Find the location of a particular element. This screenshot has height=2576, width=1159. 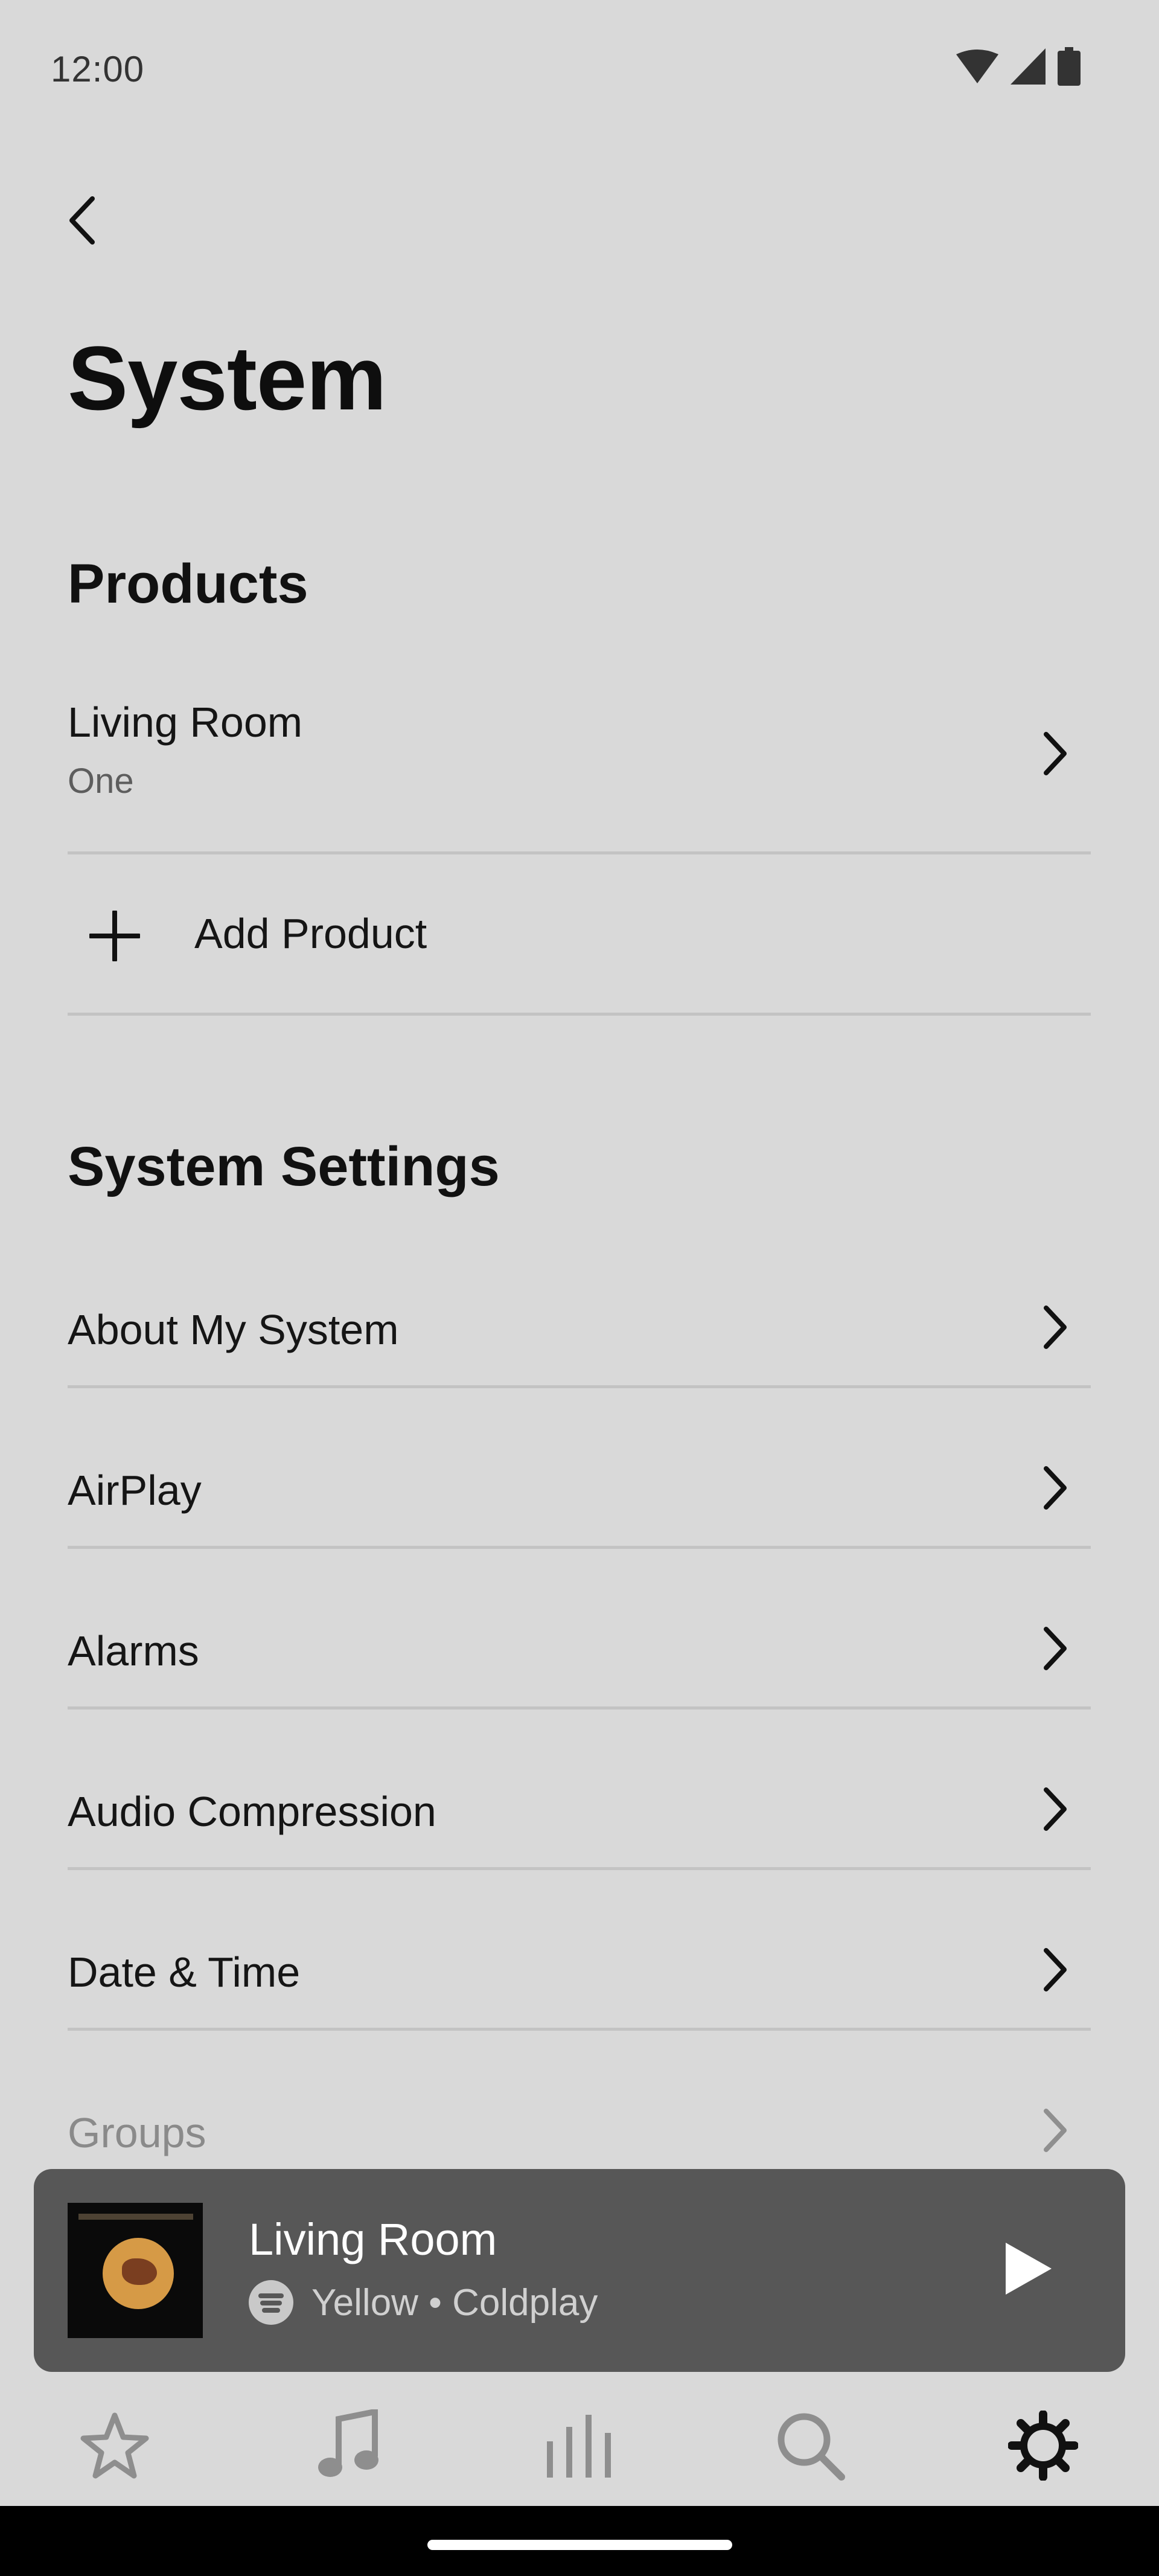

tab-favorites is located at coordinates (114, 2445).